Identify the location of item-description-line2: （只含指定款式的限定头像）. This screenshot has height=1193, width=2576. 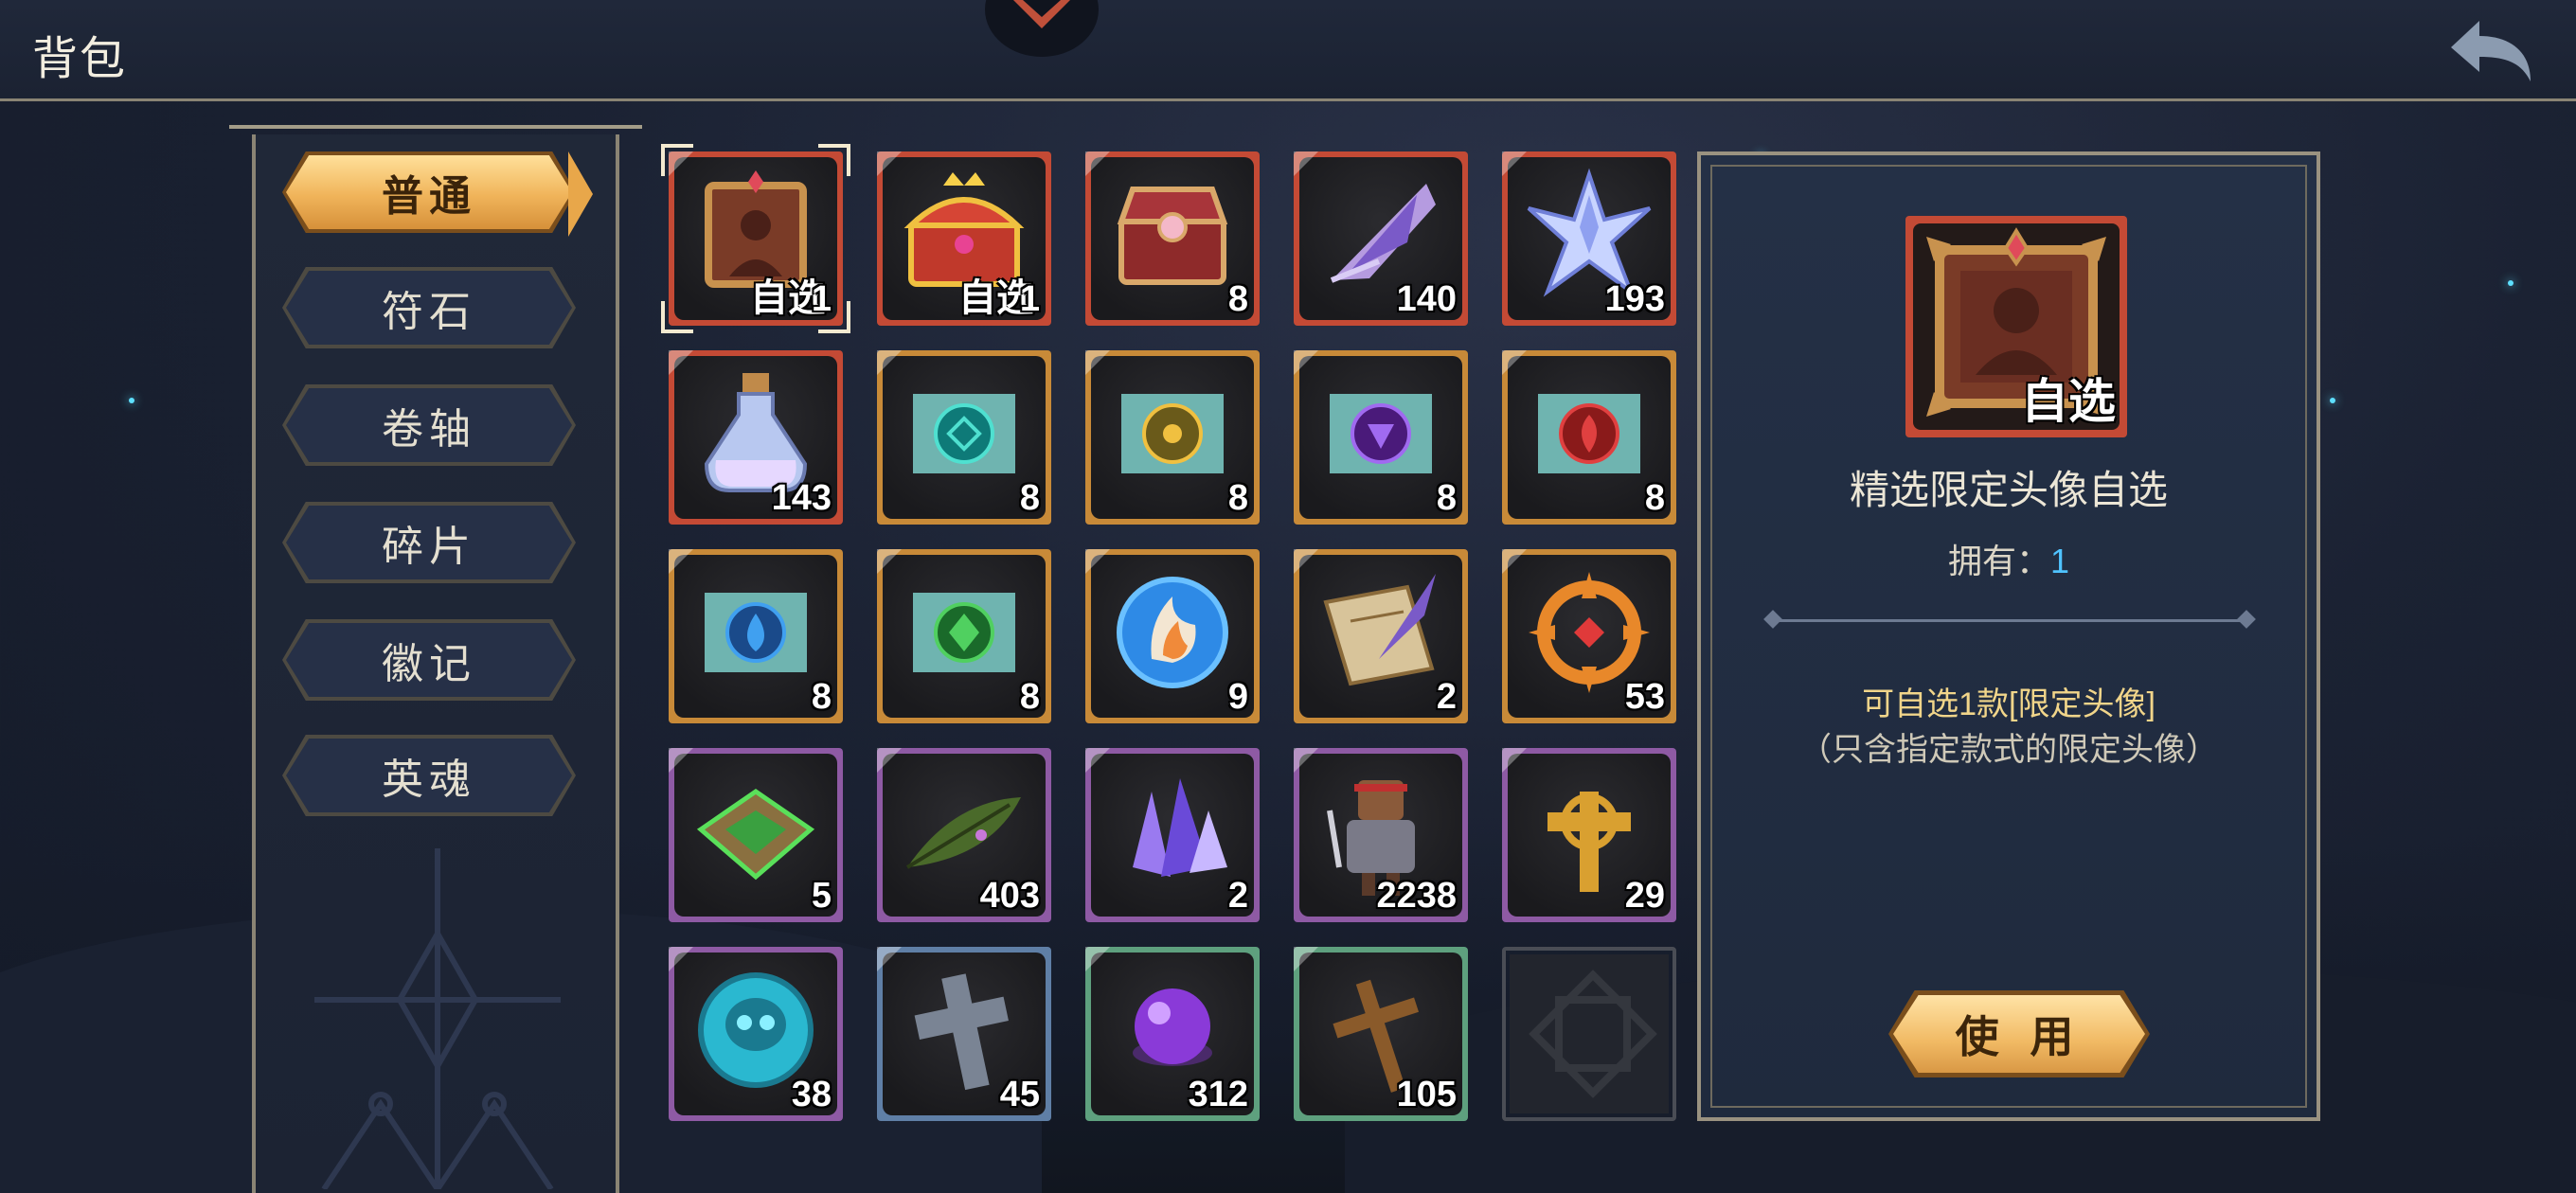
(2008, 750).